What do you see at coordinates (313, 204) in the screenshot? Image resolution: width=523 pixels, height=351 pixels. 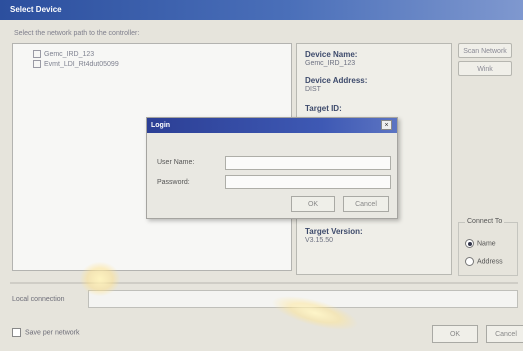 I see `login-ok-button: OK` at bounding box center [313, 204].